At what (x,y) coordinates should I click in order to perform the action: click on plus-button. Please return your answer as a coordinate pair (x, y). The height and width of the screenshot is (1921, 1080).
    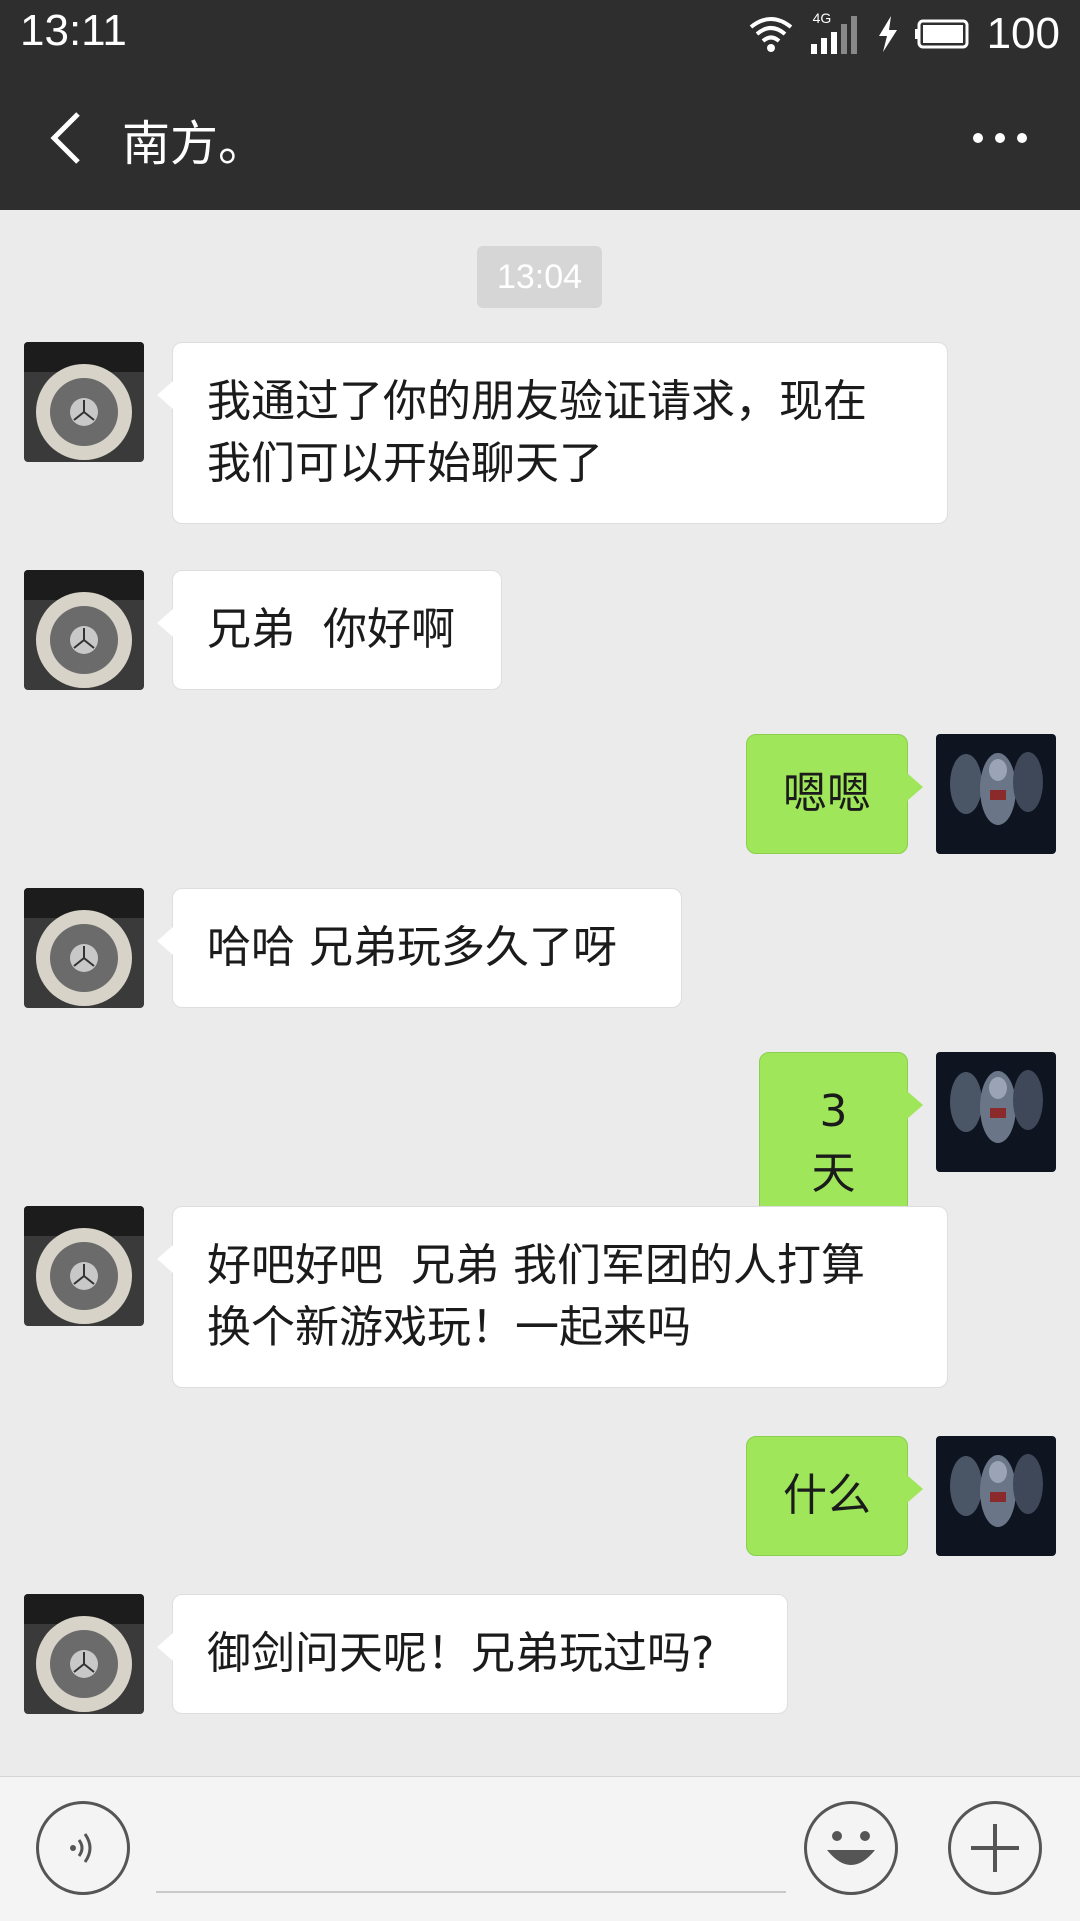
    Looking at the image, I should click on (995, 1848).